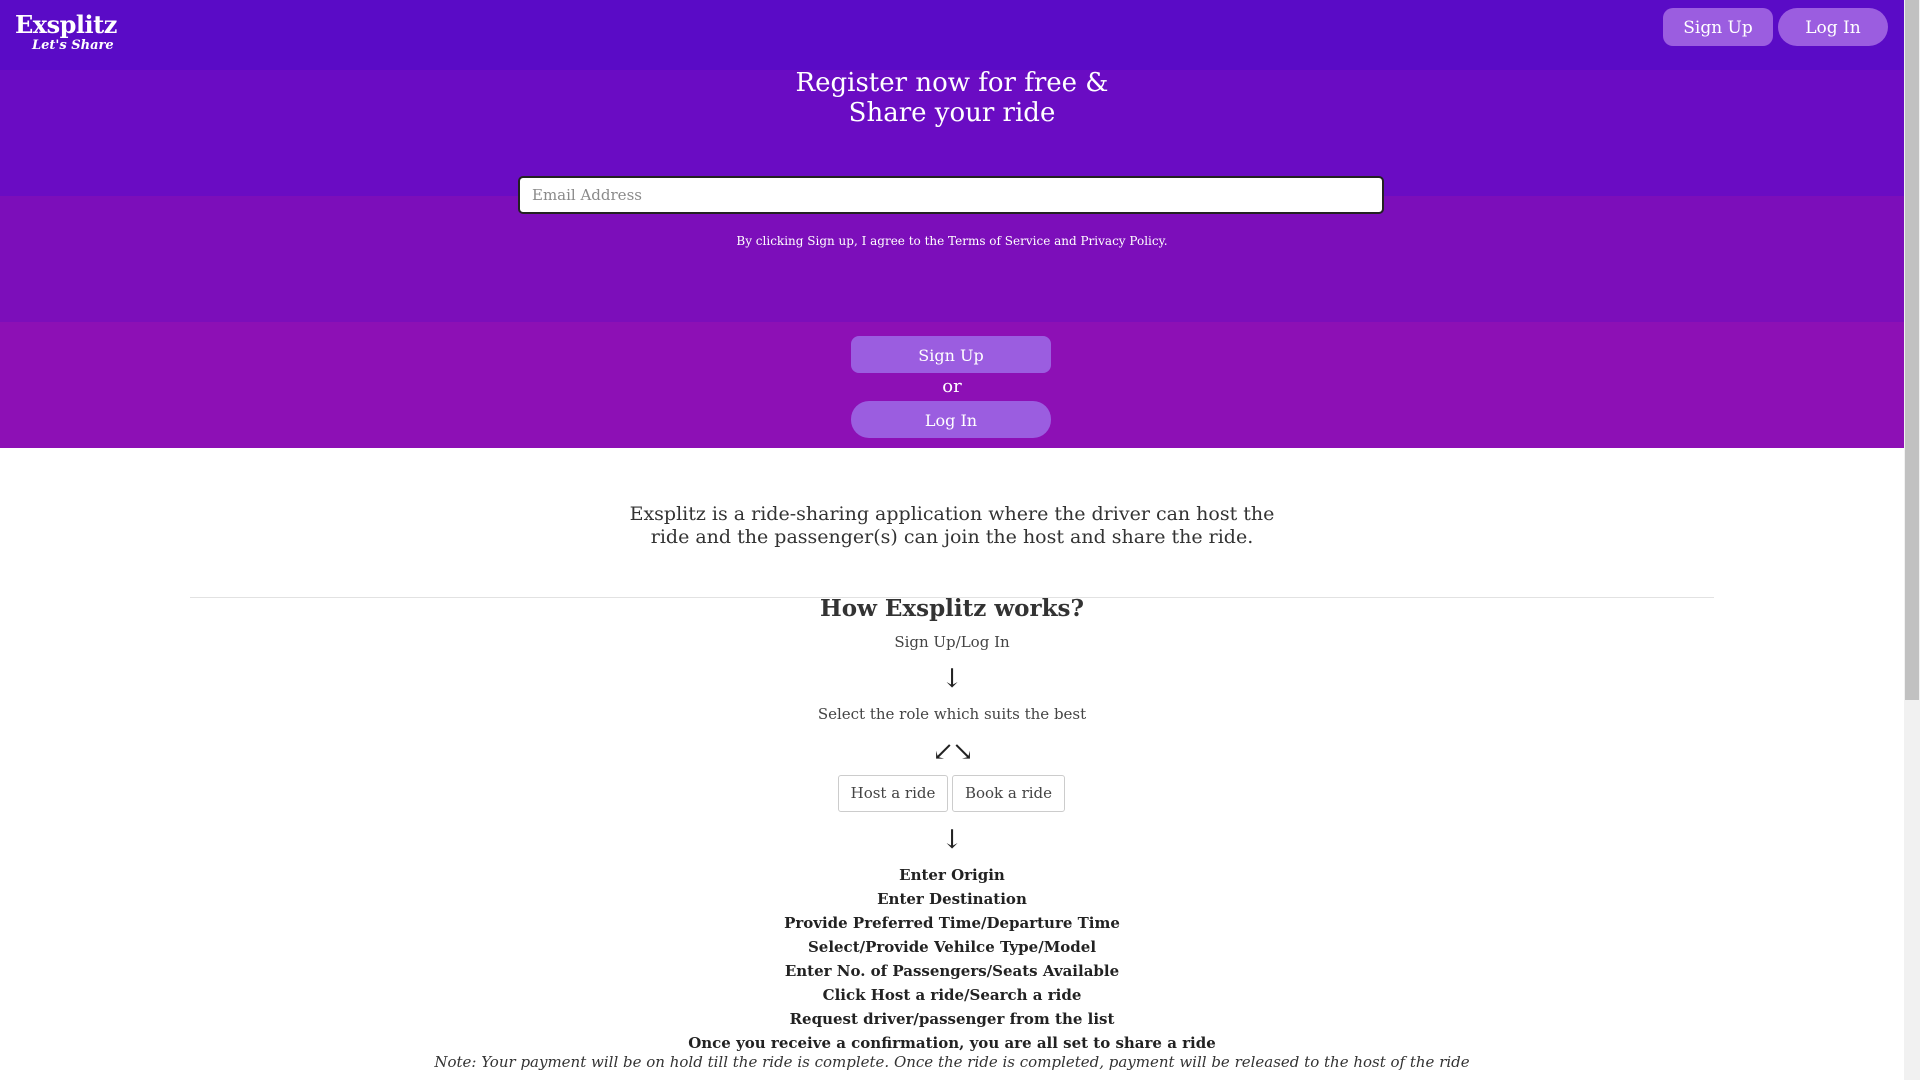  What do you see at coordinates (1718, 27) in the screenshot?
I see `nav-signup-button: Sign Up` at bounding box center [1718, 27].